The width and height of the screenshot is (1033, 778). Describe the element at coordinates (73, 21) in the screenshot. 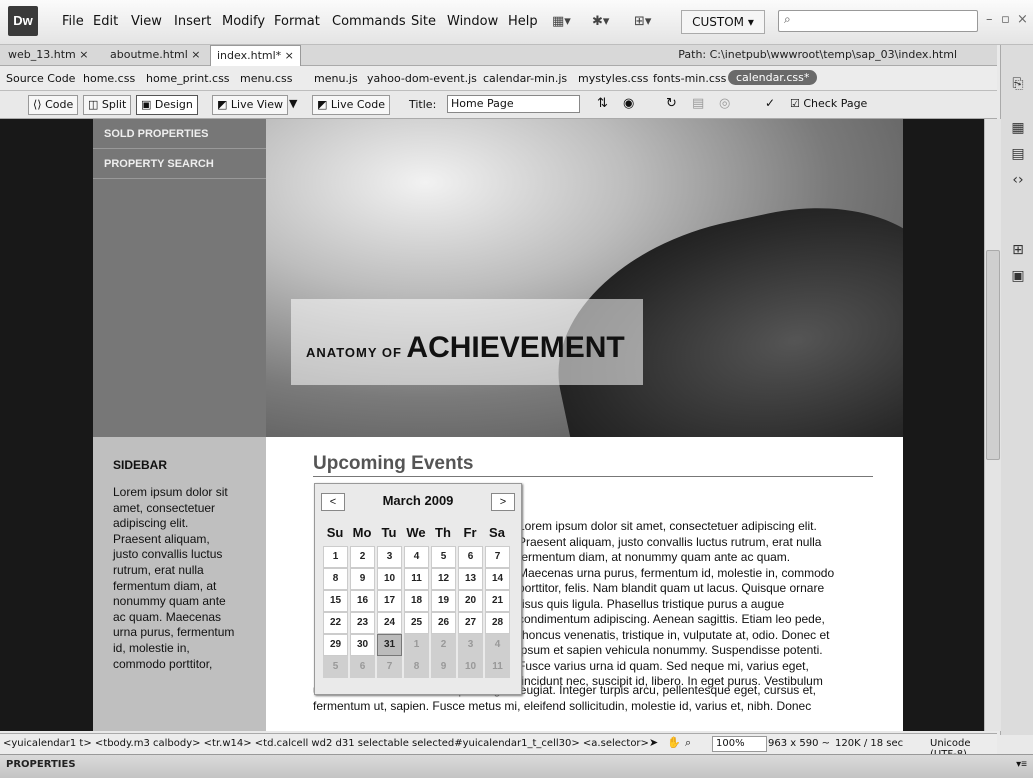

I see `menu-file: File` at that location.